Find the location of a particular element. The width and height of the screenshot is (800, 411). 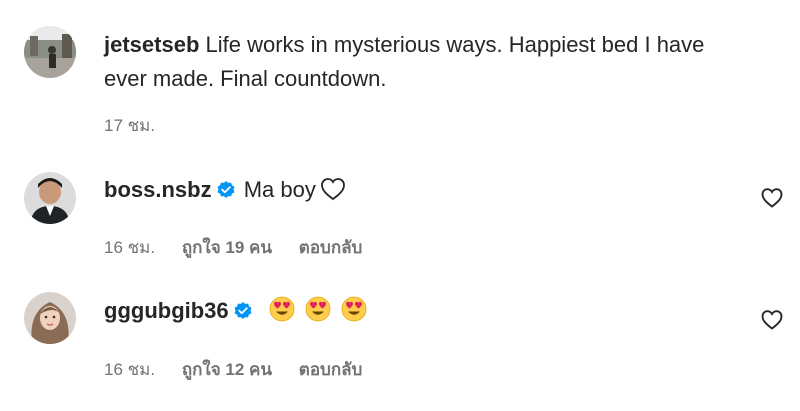

emoji-group is located at coordinates (320, 309).